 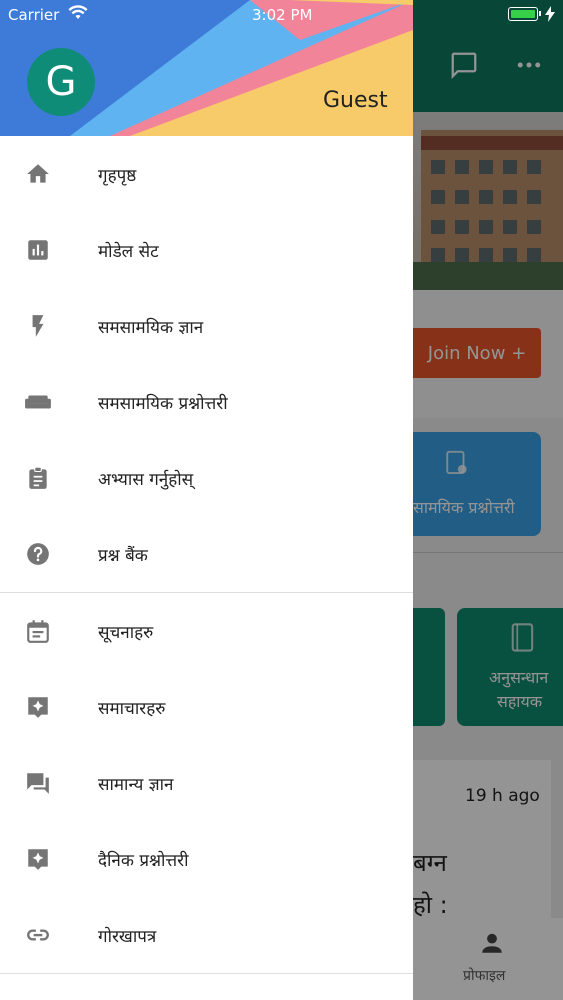 What do you see at coordinates (38, 783) in the screenshot?
I see `chat-icon` at bounding box center [38, 783].